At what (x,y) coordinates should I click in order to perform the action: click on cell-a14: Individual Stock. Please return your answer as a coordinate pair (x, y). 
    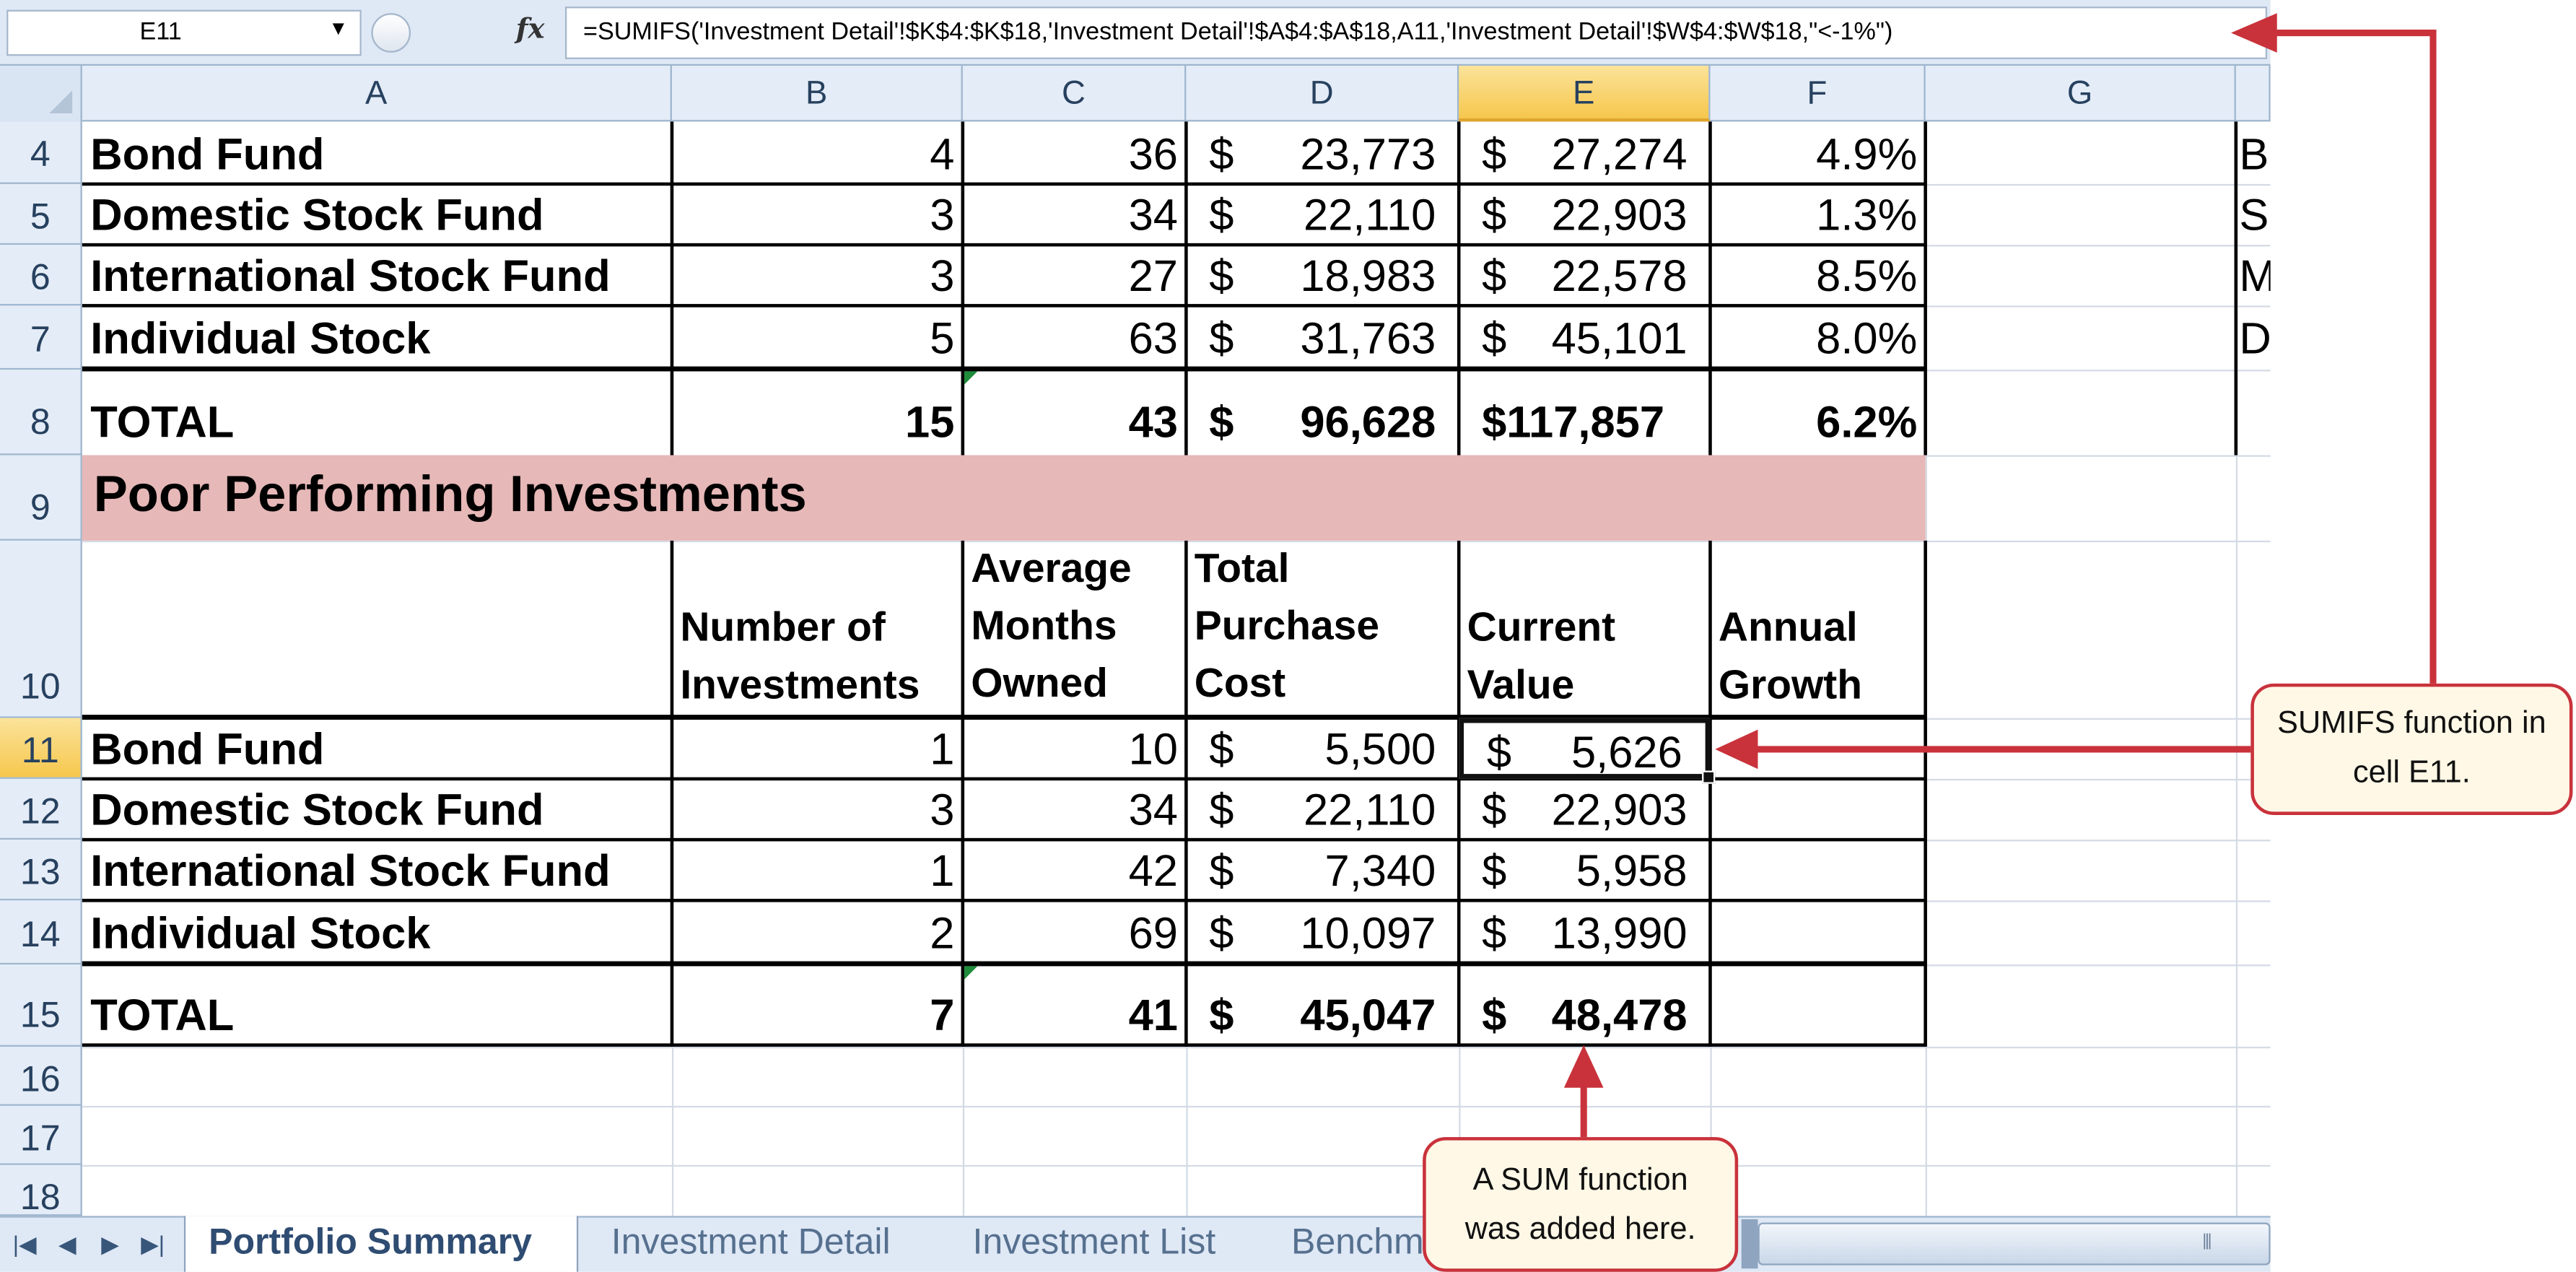
    Looking at the image, I should click on (377, 932).